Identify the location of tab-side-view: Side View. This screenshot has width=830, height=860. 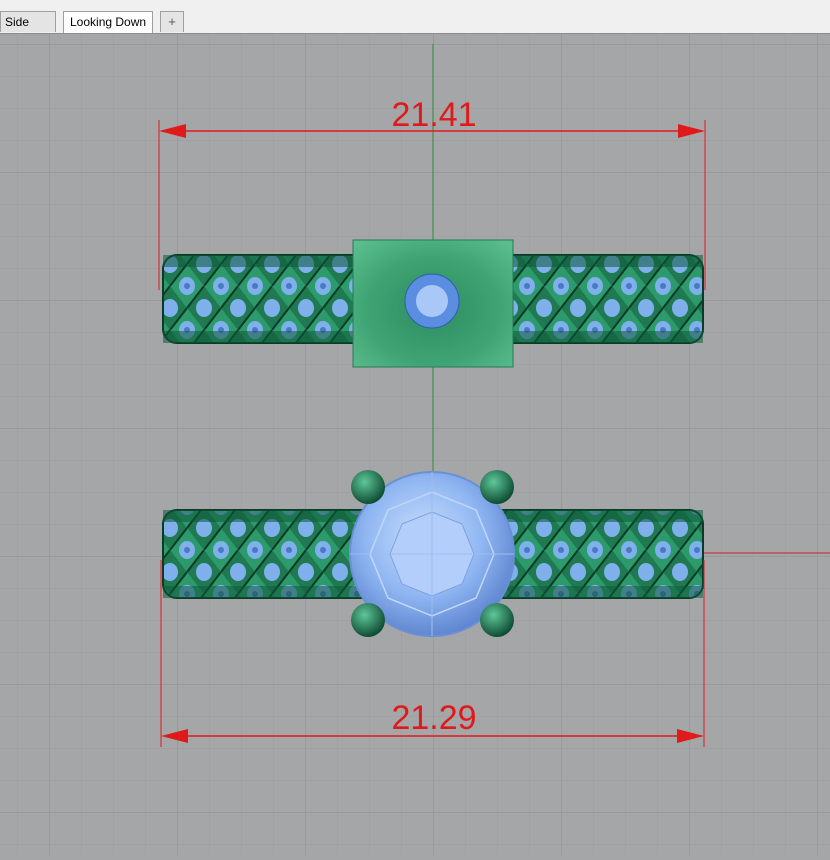
(28, 30).